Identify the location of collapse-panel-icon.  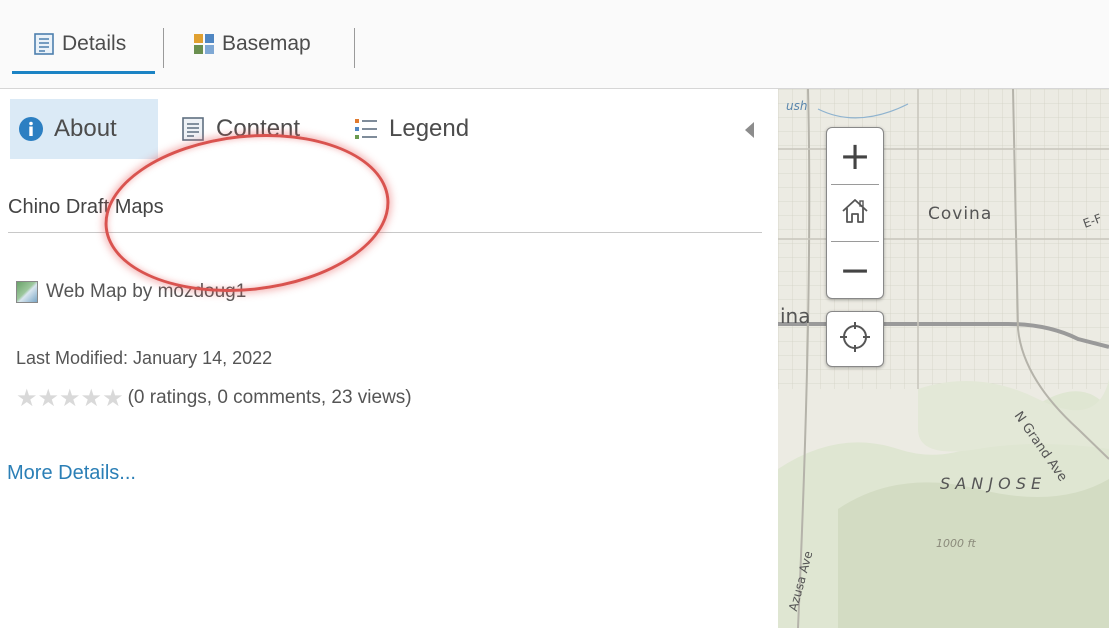
(749, 130).